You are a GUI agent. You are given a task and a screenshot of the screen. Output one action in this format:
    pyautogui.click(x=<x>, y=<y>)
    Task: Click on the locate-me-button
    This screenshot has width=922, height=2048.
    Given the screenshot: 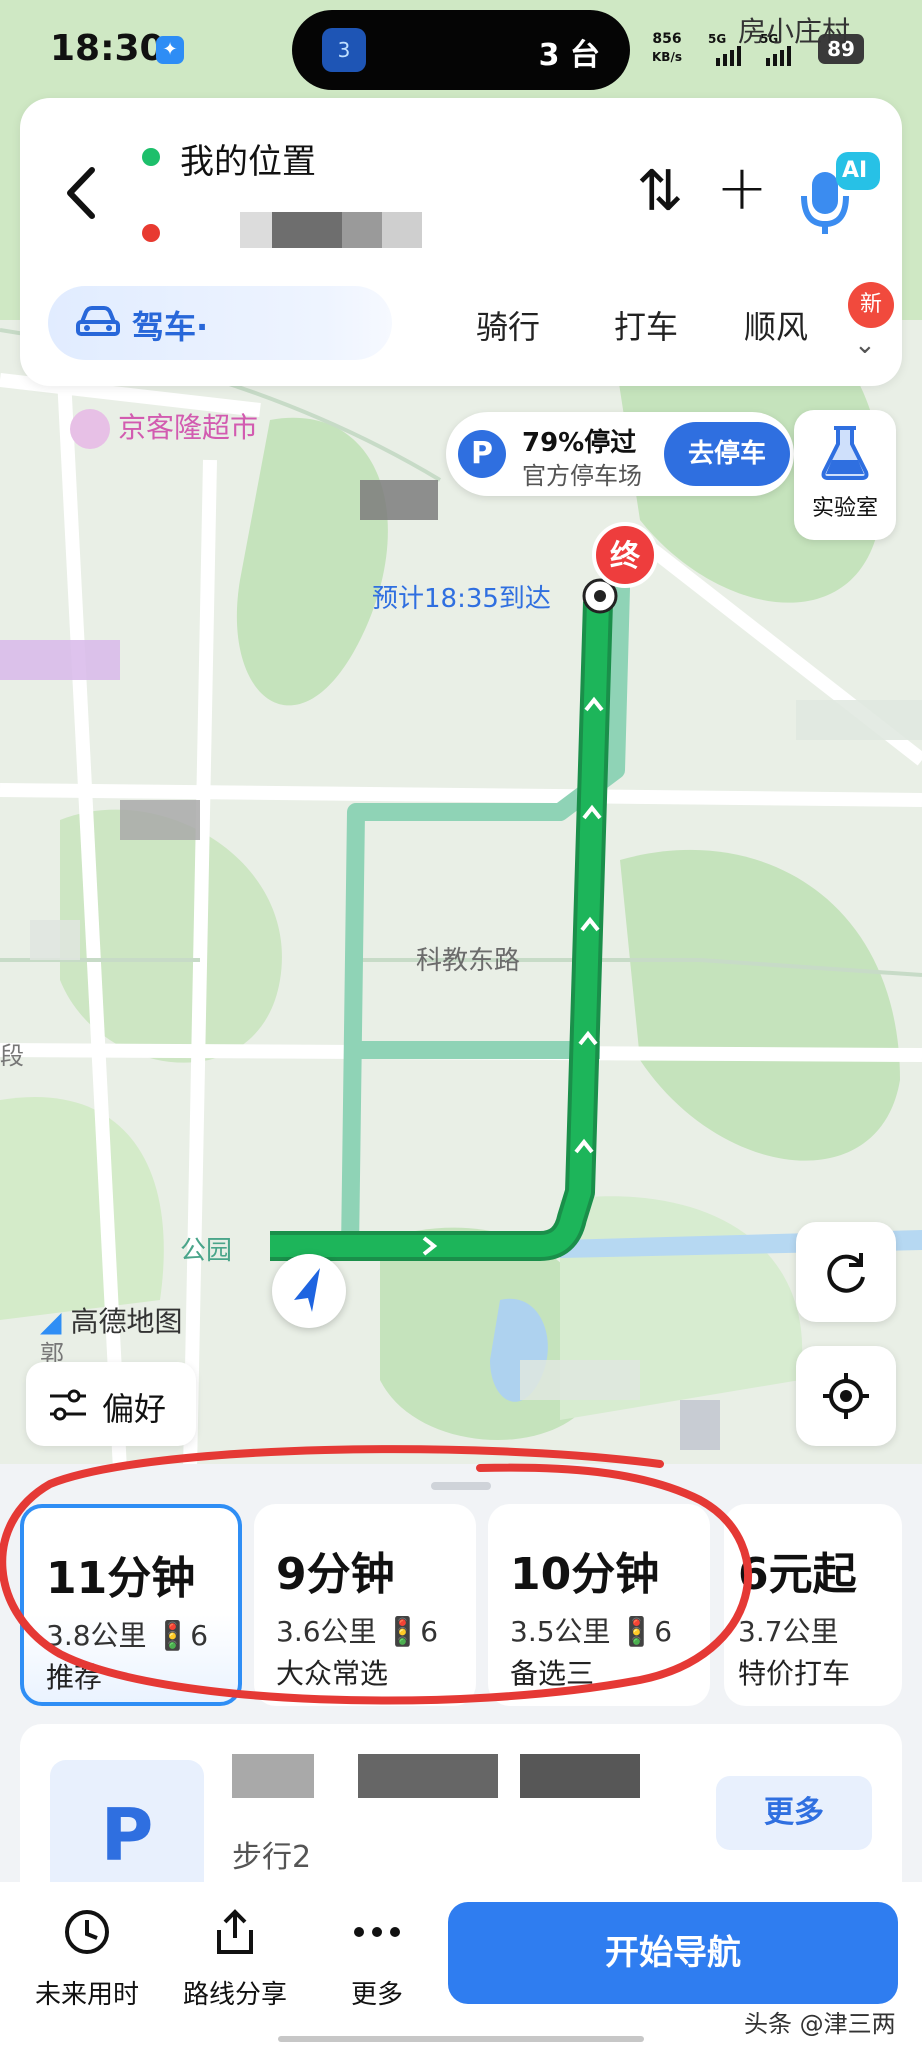 What is the action you would take?
    pyautogui.click(x=846, y=1396)
    